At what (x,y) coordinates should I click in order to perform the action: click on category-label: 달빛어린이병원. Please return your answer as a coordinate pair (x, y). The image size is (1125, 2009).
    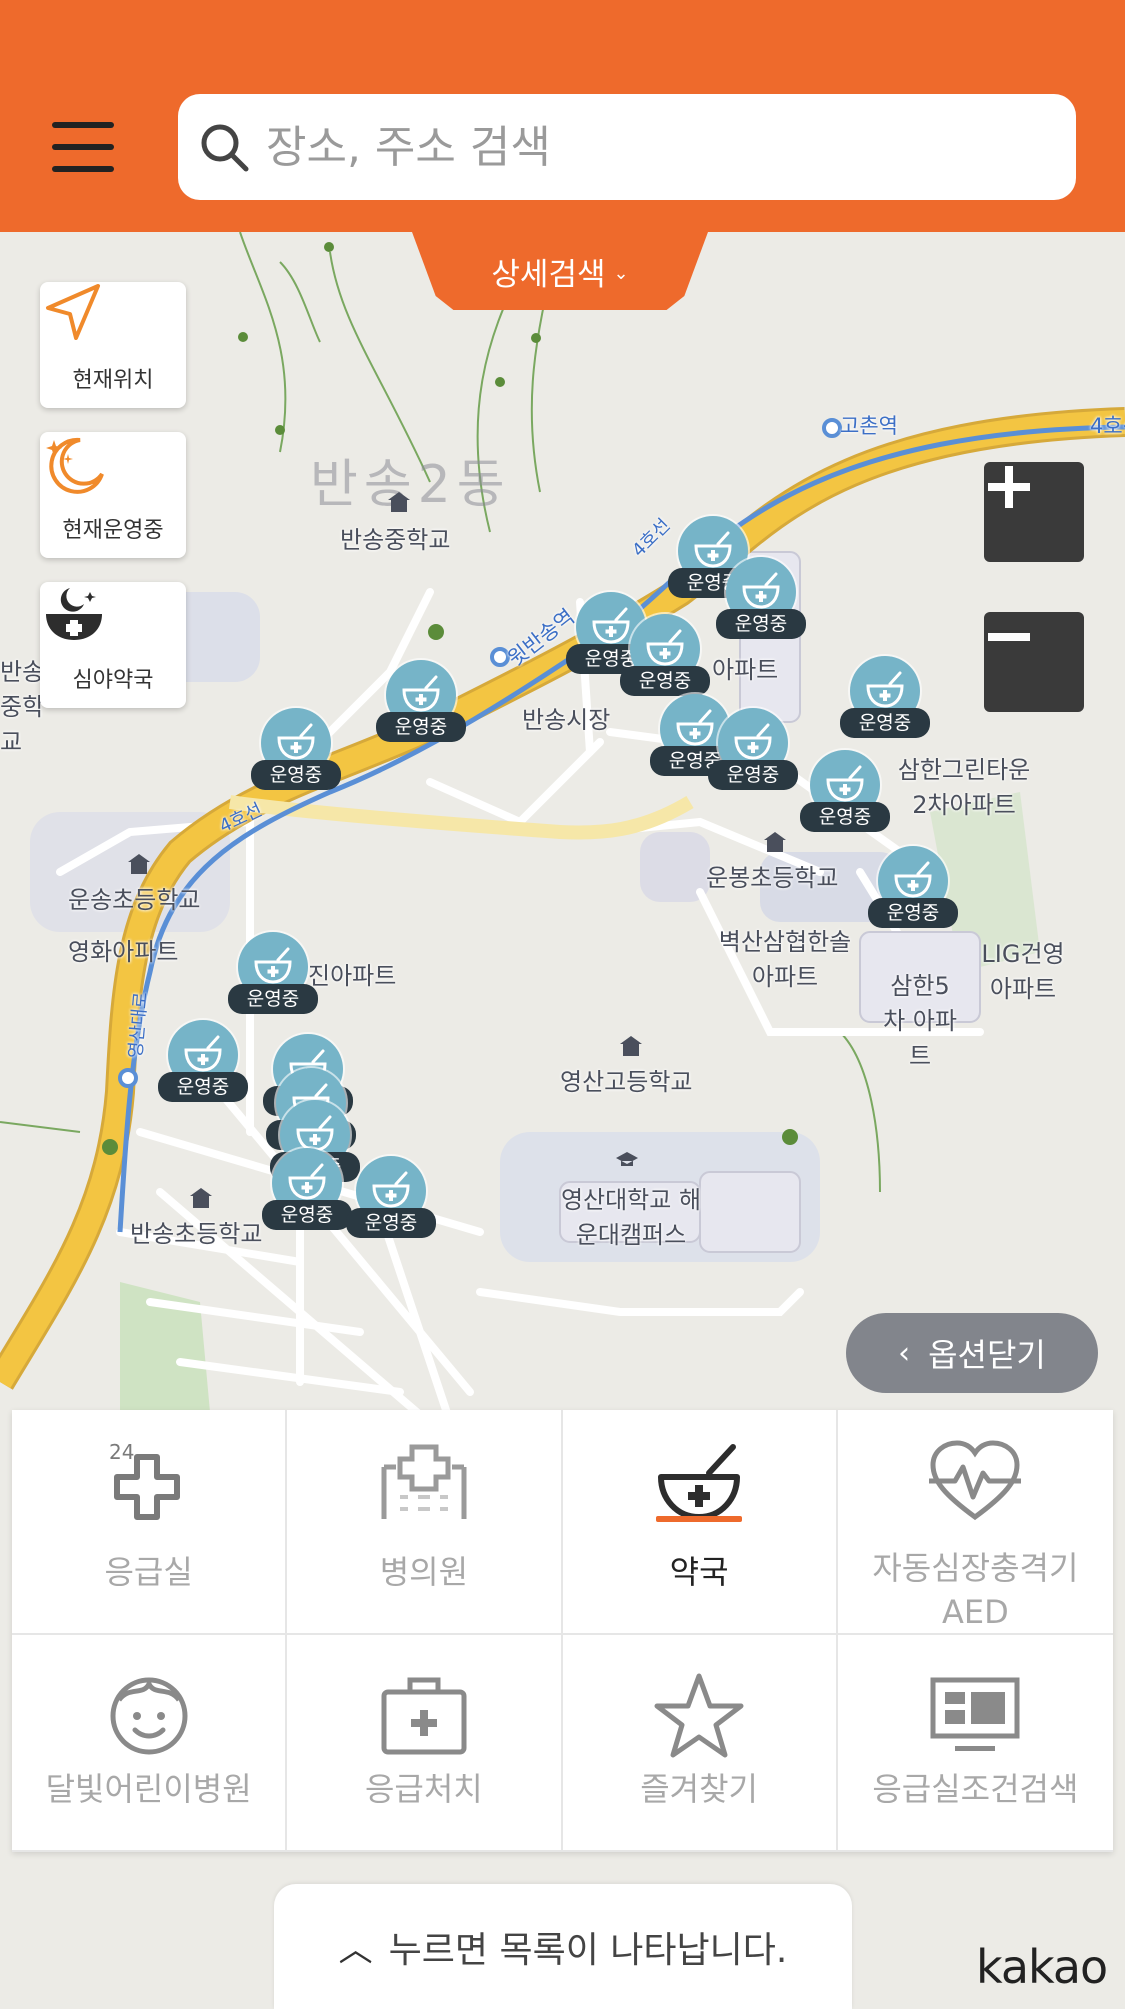
    Looking at the image, I should click on (148, 1789).